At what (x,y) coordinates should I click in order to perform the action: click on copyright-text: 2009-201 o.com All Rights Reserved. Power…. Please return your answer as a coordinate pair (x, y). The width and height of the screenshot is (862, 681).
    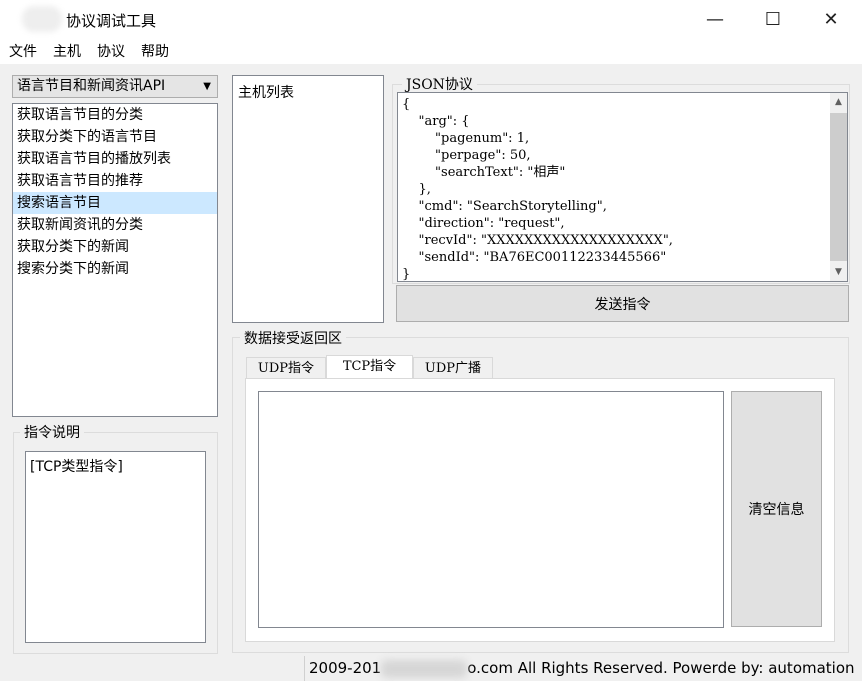
    Looking at the image, I should click on (582, 668).